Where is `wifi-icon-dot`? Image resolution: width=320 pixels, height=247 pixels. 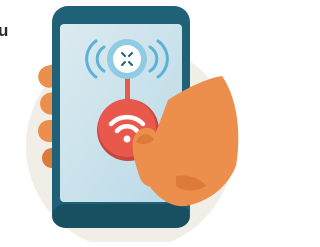 wifi-icon-dot is located at coordinates (127, 139).